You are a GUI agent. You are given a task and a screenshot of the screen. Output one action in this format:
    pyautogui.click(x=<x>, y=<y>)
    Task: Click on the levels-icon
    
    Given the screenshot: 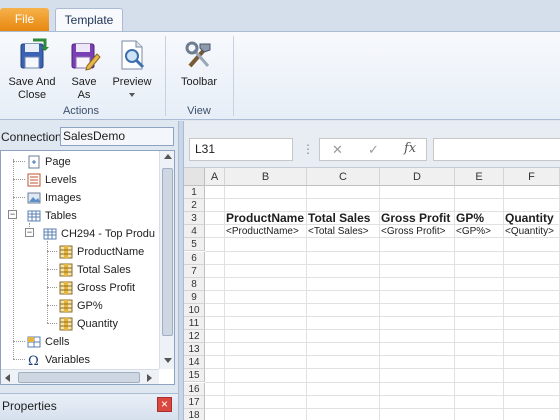 What is the action you would take?
    pyautogui.click(x=34, y=180)
    